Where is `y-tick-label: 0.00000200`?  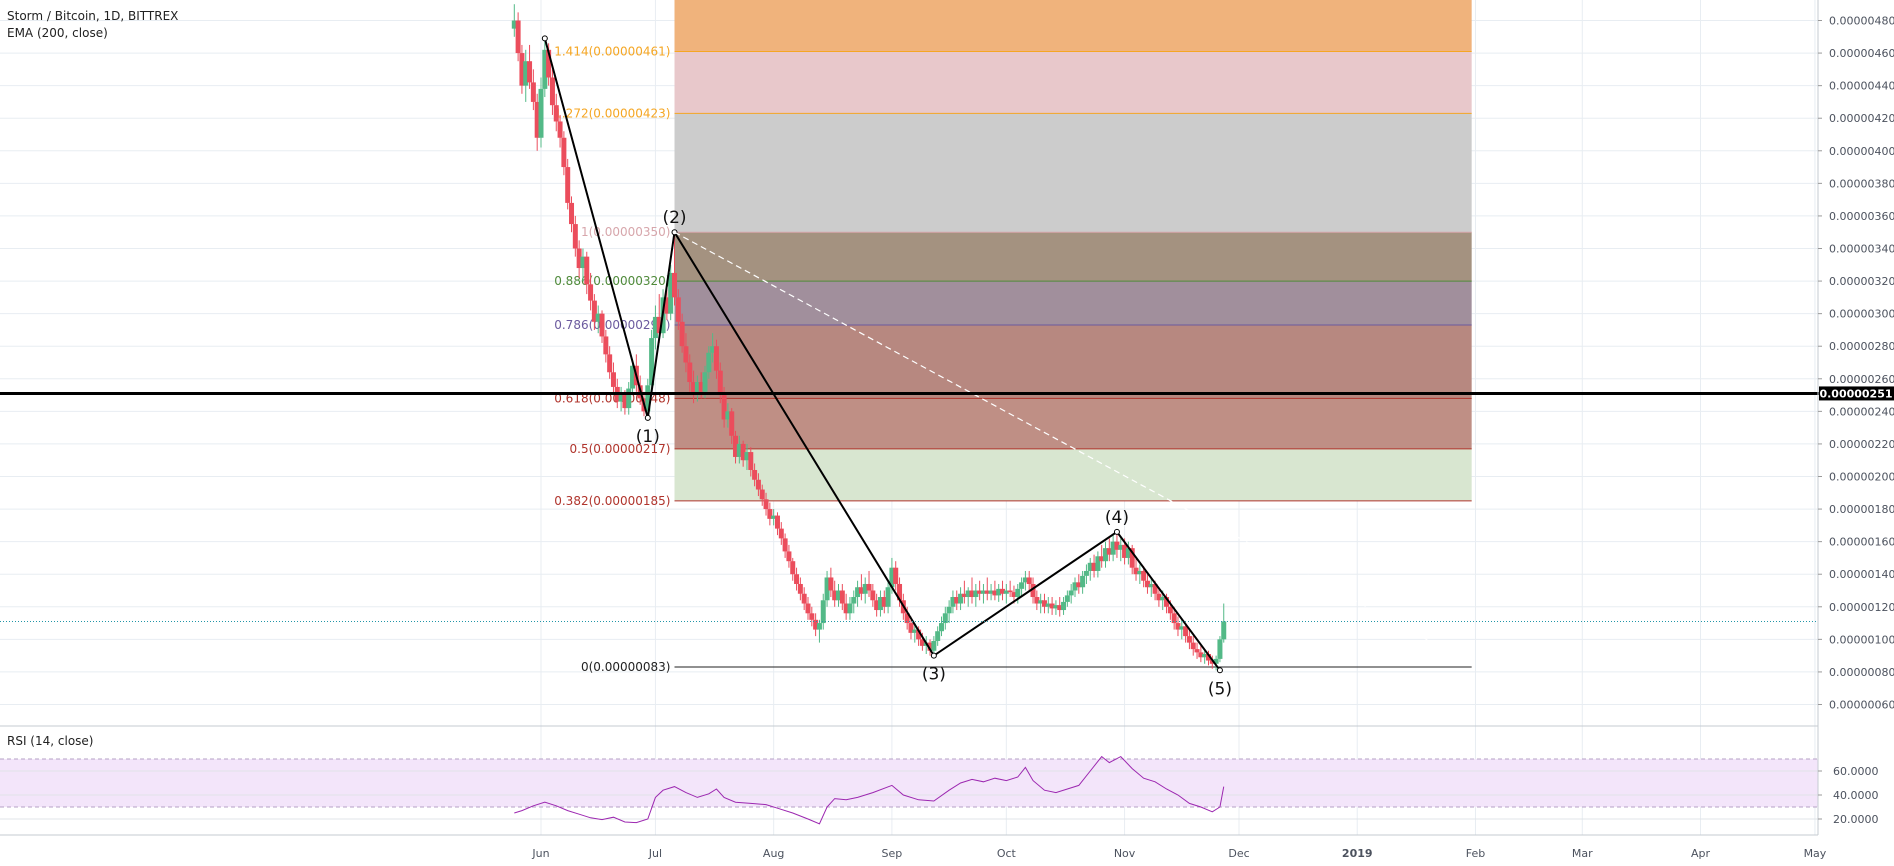
y-tick-label: 0.00000200 is located at coordinates (1861, 477).